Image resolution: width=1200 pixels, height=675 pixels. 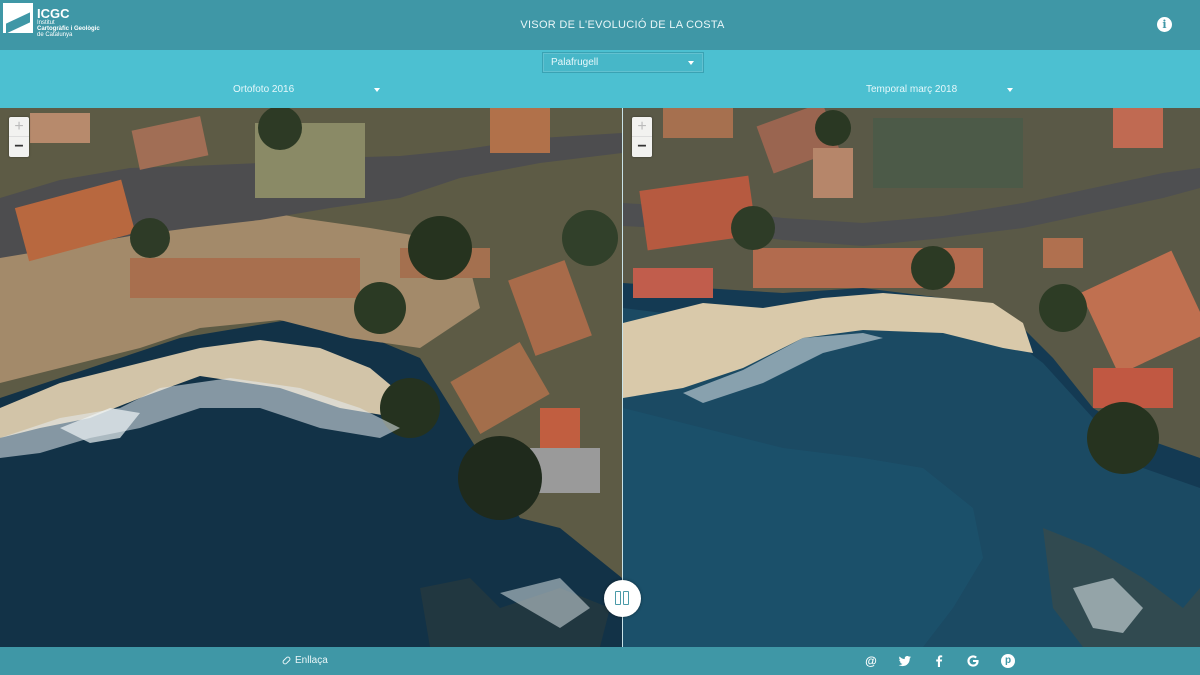 I want to click on left-layer-value: Ortofoto 2016, so click(x=264, y=89).